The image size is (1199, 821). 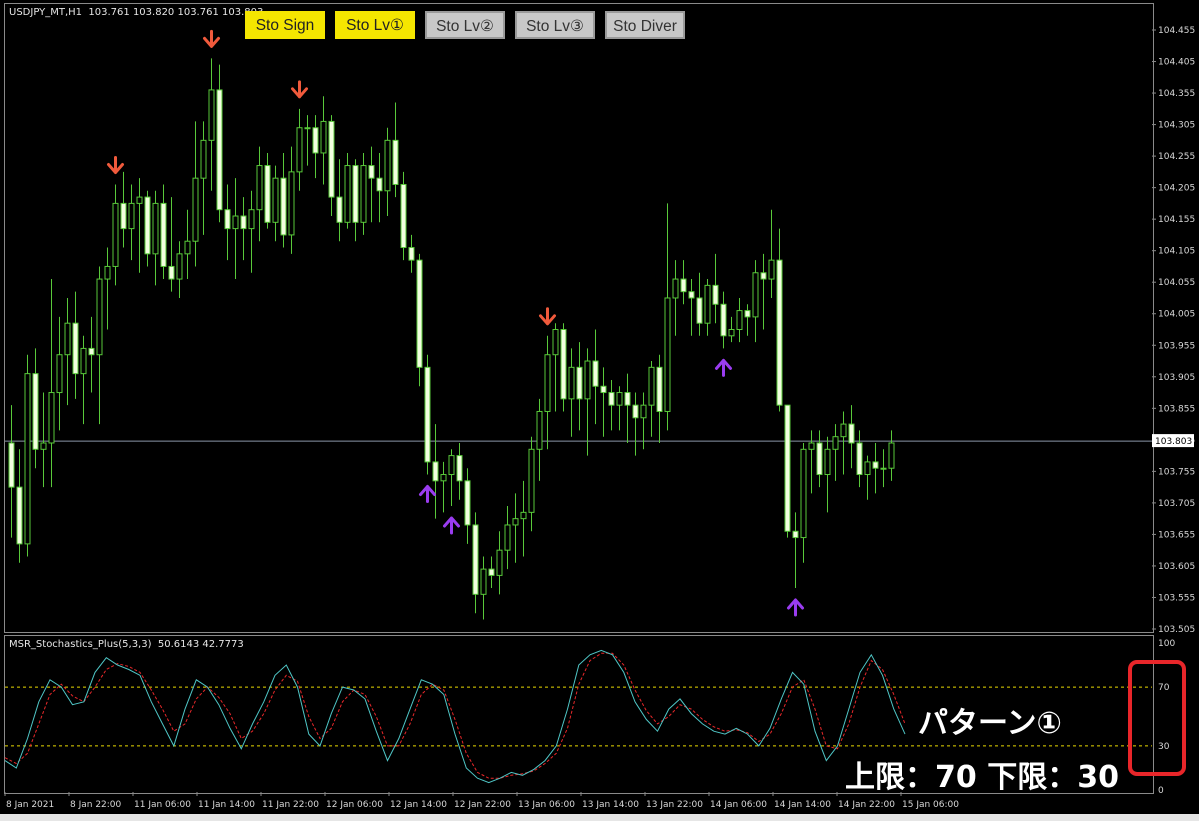 What do you see at coordinates (645, 25) in the screenshot?
I see `sto-diver-button: Sto Diver` at bounding box center [645, 25].